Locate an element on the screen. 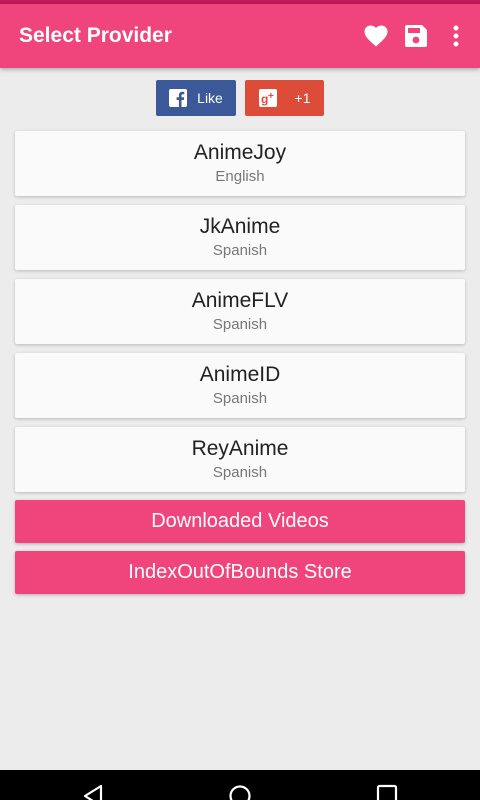 The width and height of the screenshot is (480, 800). favorites-button is located at coordinates (376, 36).